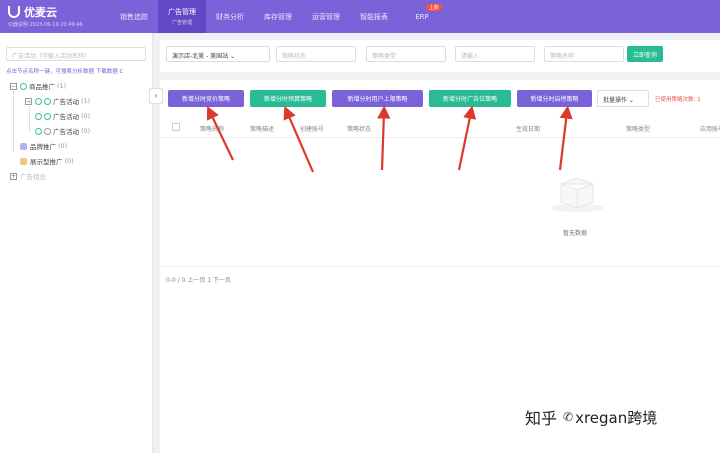  What do you see at coordinates (64, 71) in the screenshot?
I see `sidebar-hint: 点击节点名称一键，可搜索分析数据 下载数据 C` at bounding box center [64, 71].